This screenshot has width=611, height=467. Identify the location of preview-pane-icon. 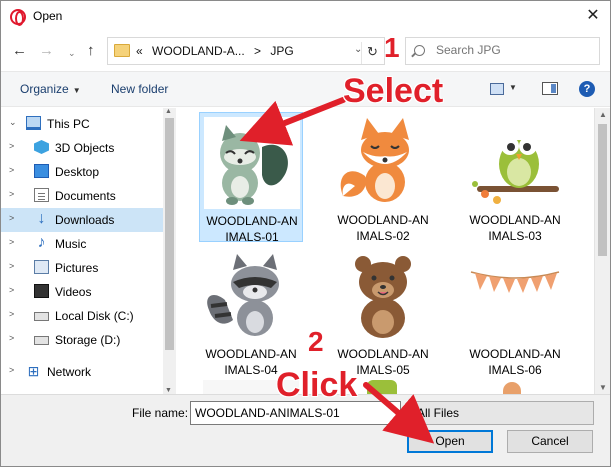
(550, 88).